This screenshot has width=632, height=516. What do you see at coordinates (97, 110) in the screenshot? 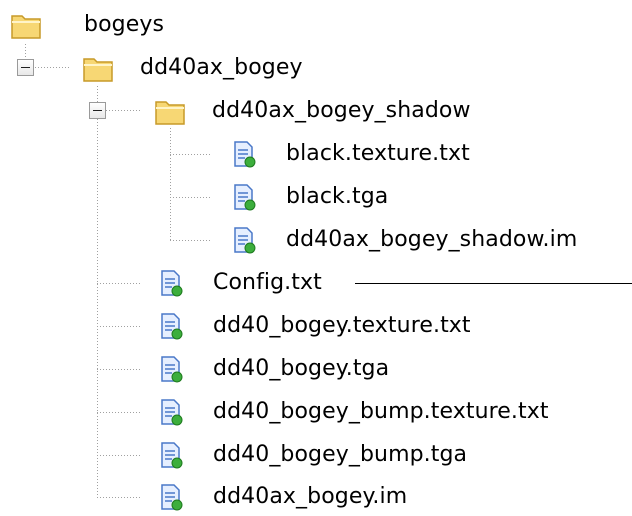
I see `collapse-toggle-dd40ax-bogey-shadow` at bounding box center [97, 110].